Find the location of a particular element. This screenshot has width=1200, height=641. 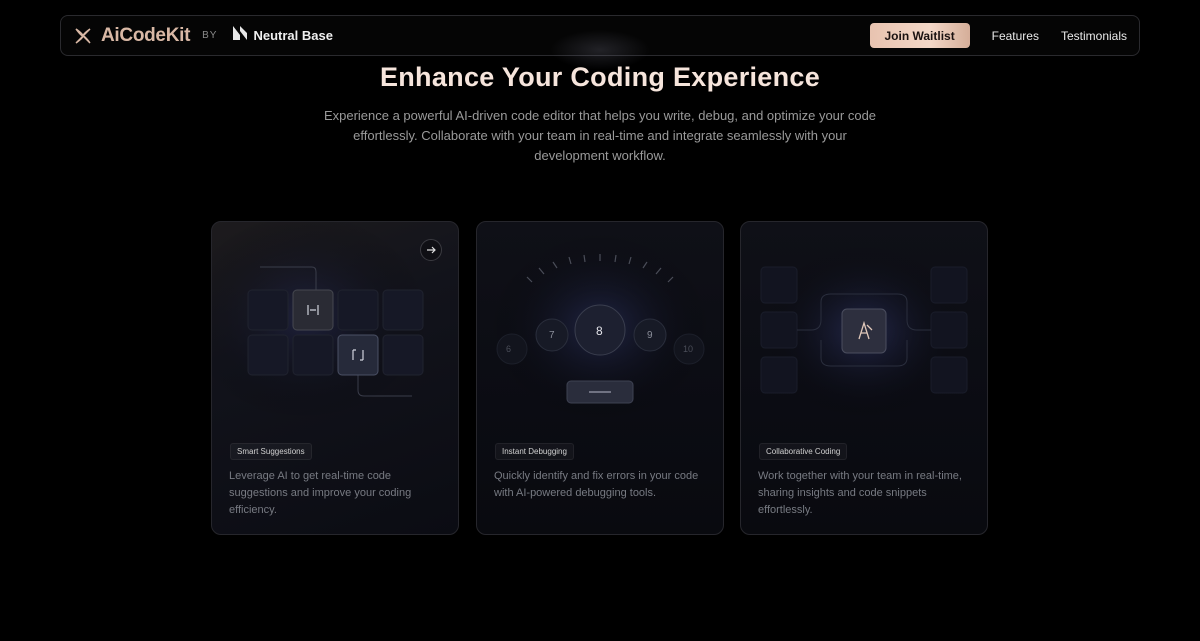

join-waitlist-button: Join Waitlist is located at coordinates (919, 35).